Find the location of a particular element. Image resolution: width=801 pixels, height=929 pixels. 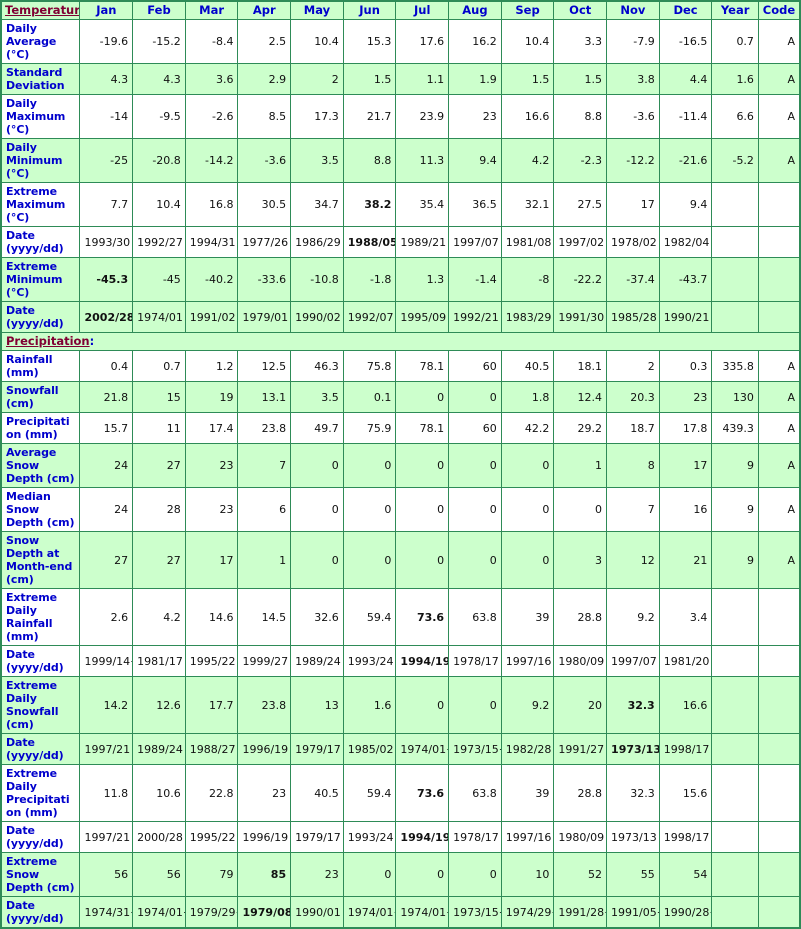

data-cell: 11.3 is located at coordinates (422, 160).